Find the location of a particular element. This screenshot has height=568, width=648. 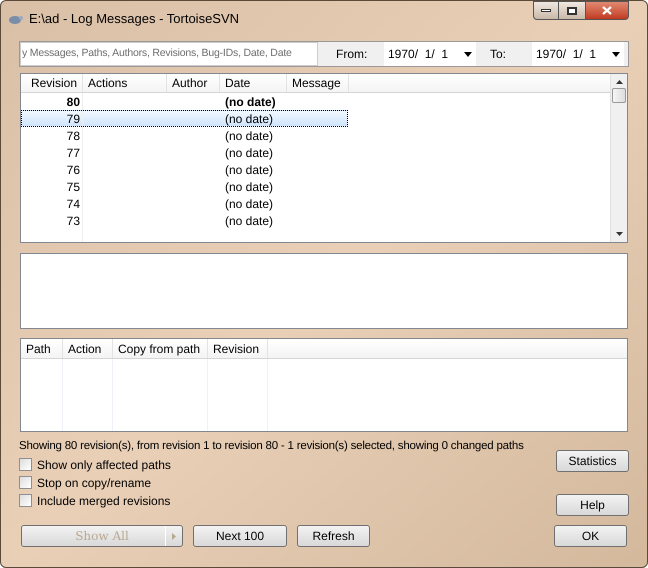

revision-cell-text: 73 is located at coordinates (73, 221).